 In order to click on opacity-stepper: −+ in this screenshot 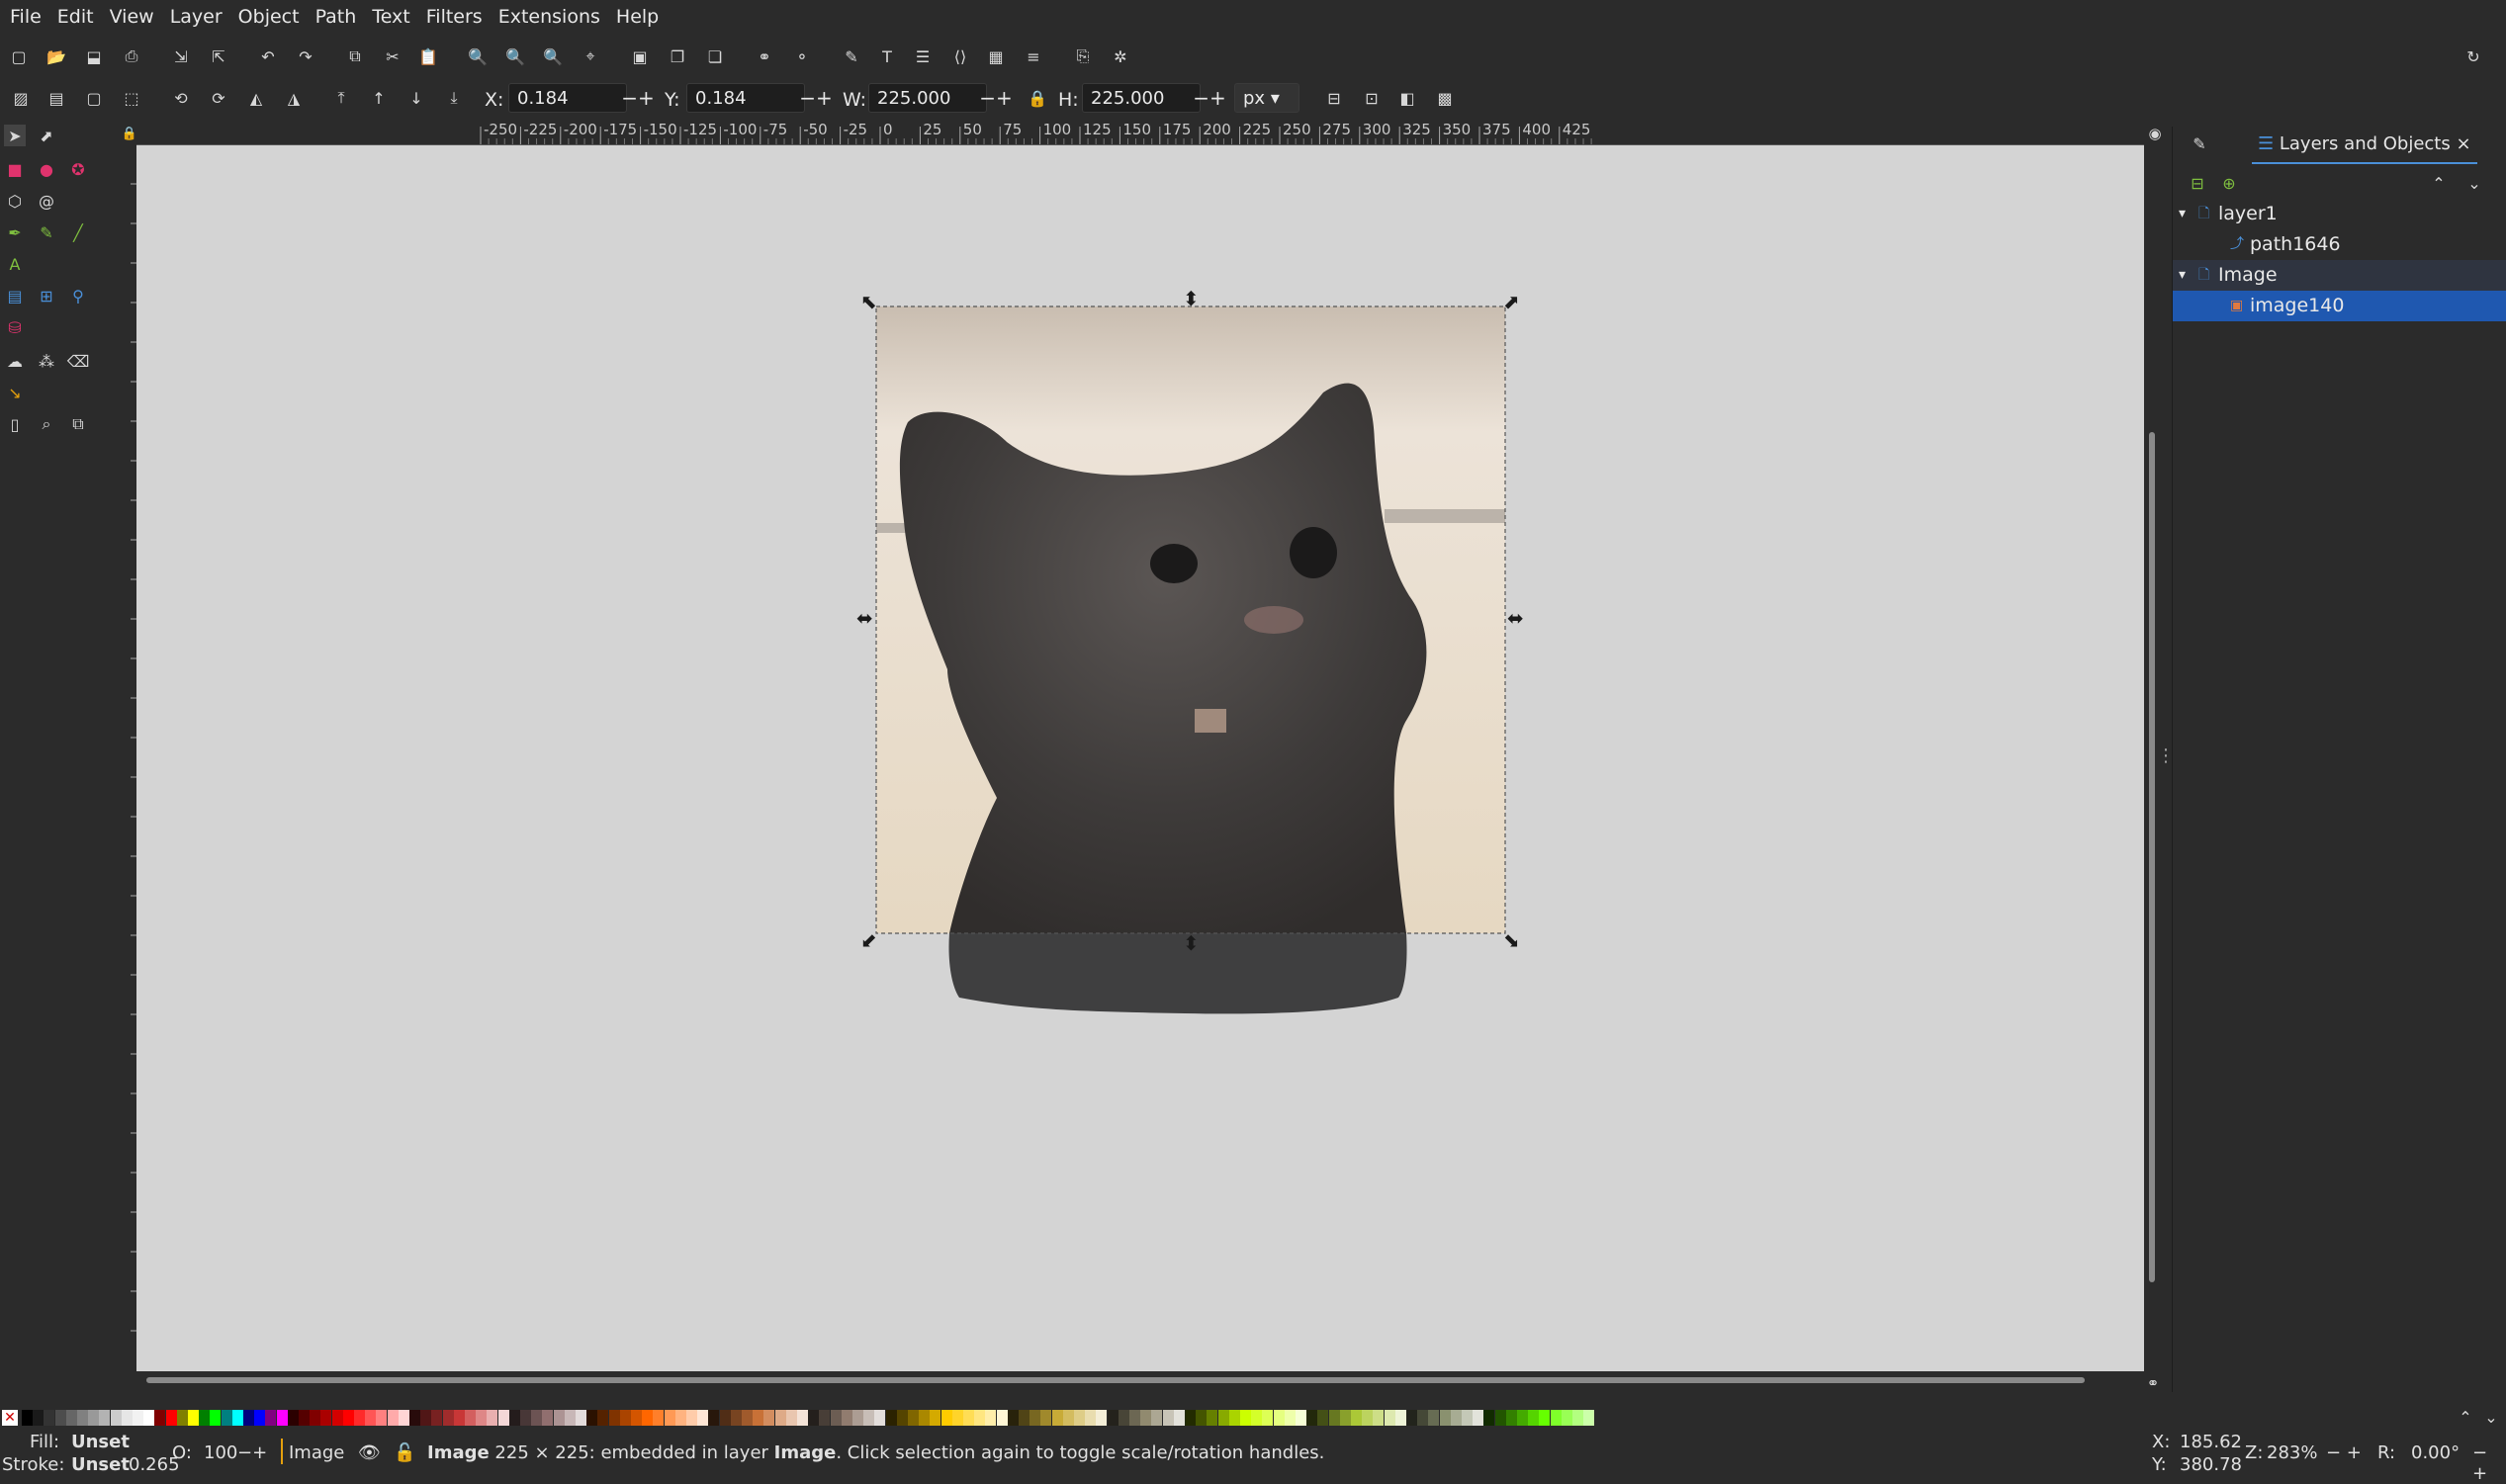, I will do `click(252, 1452)`.